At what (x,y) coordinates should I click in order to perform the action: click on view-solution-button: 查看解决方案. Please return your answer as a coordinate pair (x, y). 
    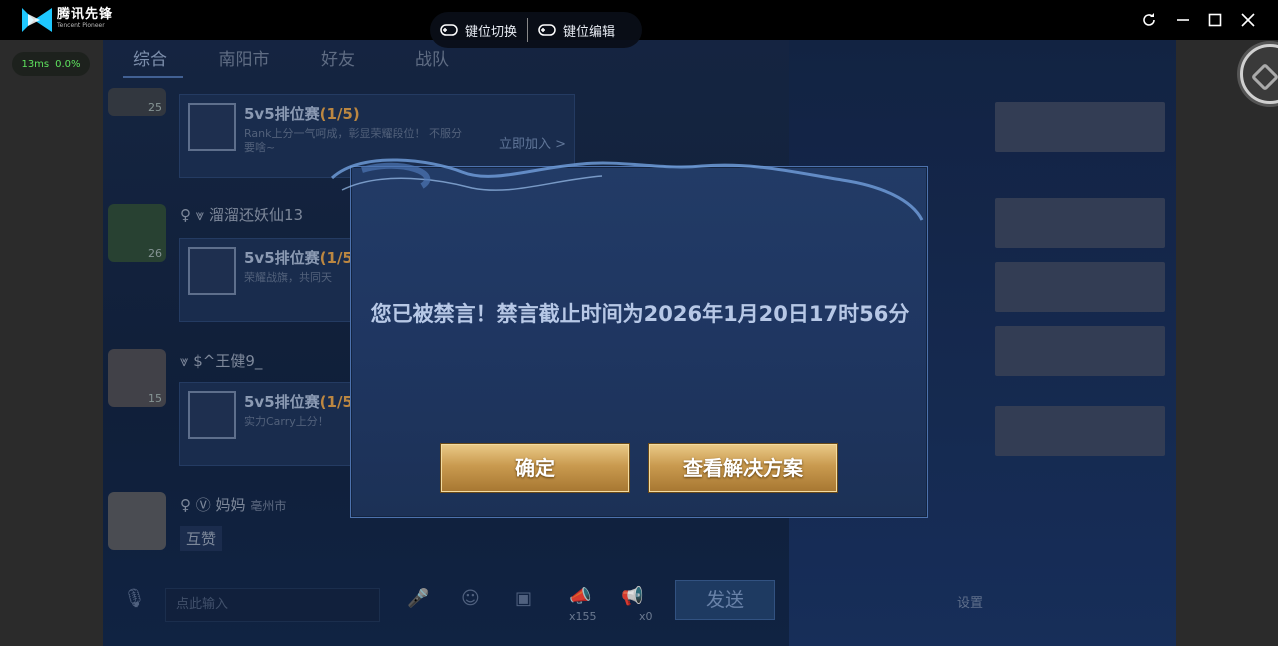
    Looking at the image, I should click on (743, 468).